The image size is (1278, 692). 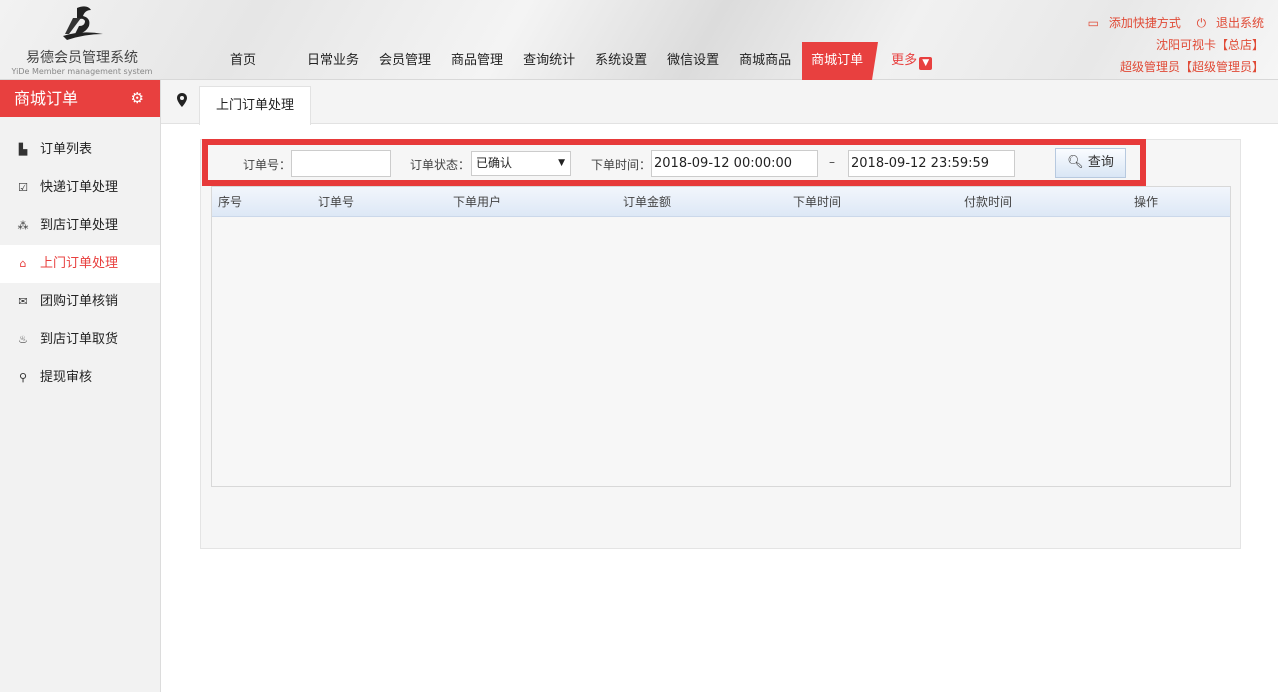 What do you see at coordinates (23, 301) in the screenshot?
I see `envelope-icon: ✉` at bounding box center [23, 301].